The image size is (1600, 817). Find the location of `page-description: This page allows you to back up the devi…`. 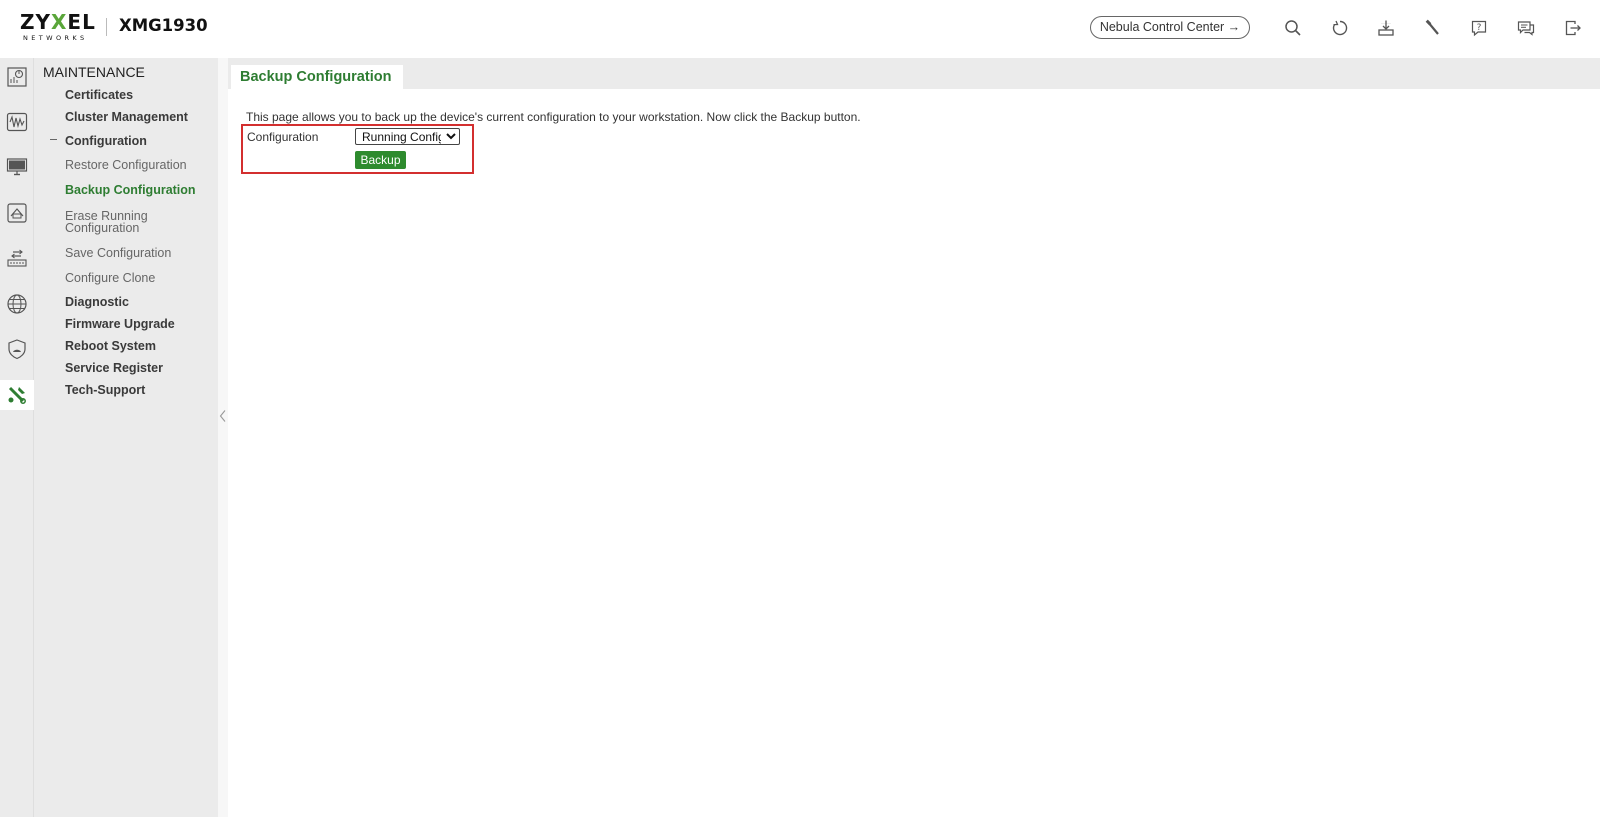

page-description: This page allows you to back up the devi… is located at coordinates (553, 117).